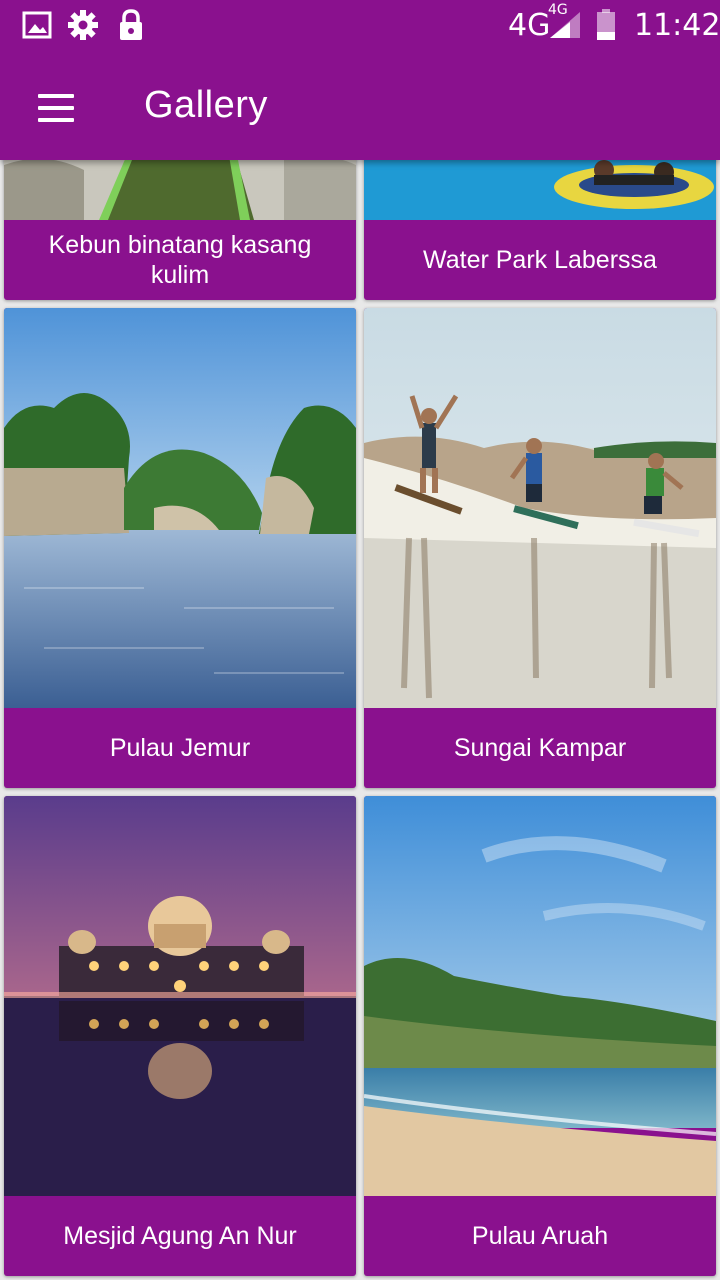 The image size is (720, 1280). I want to click on status-bar: 4G 4G 11:42, so click(360, 26).